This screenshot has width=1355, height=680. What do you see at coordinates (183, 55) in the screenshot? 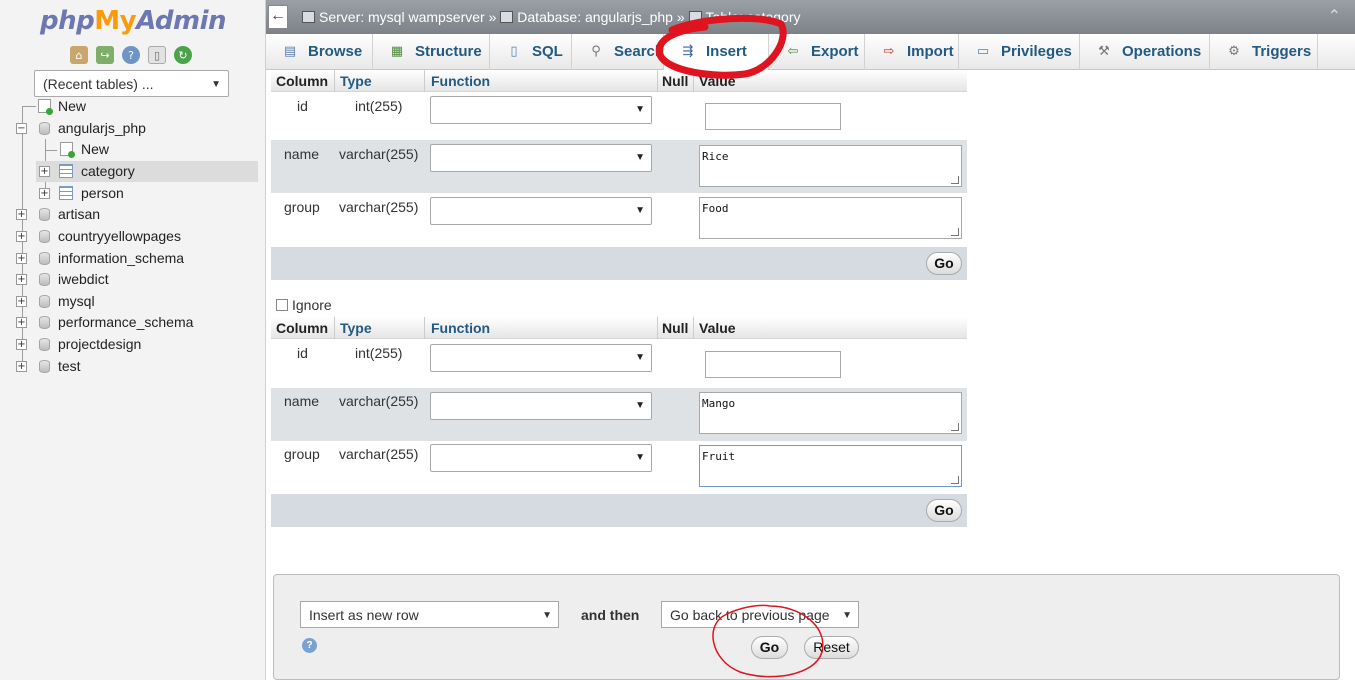
I see `reload-icon: ↻` at bounding box center [183, 55].